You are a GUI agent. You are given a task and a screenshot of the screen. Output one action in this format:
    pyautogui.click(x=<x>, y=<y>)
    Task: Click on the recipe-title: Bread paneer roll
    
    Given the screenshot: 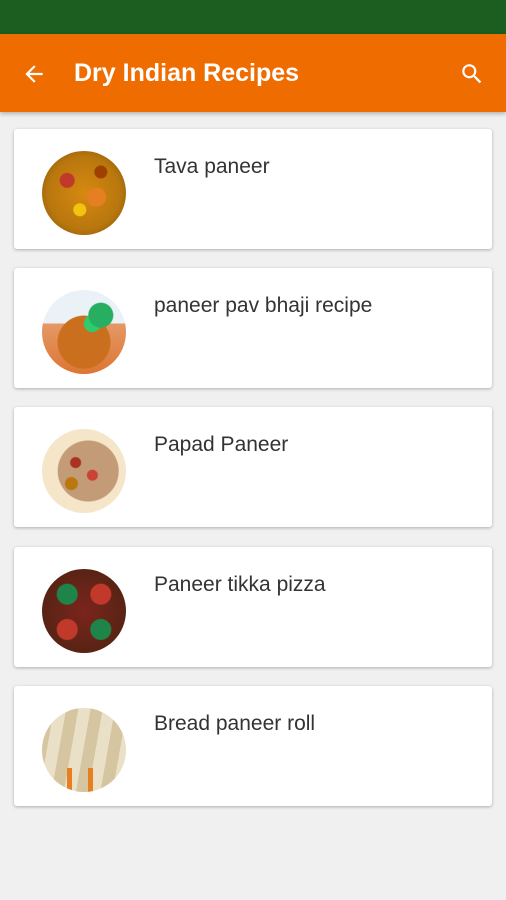 What is the action you would take?
    pyautogui.click(x=235, y=723)
    